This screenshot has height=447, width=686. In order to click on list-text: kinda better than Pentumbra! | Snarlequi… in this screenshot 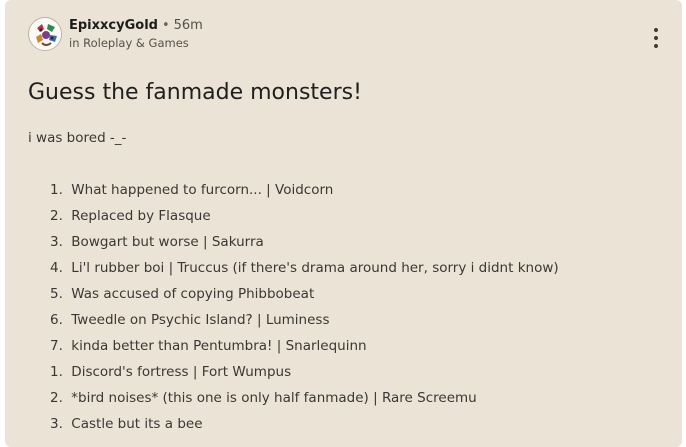, I will do `click(219, 346)`.